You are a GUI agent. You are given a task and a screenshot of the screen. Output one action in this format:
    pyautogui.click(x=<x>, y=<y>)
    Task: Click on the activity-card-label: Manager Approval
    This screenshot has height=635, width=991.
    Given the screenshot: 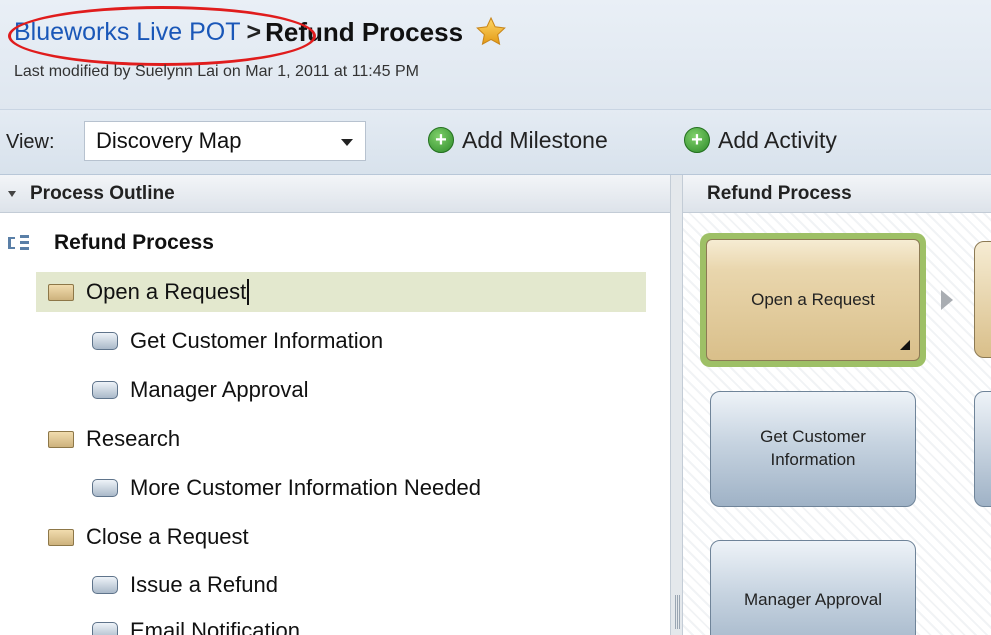 What is the action you would take?
    pyautogui.click(x=813, y=599)
    